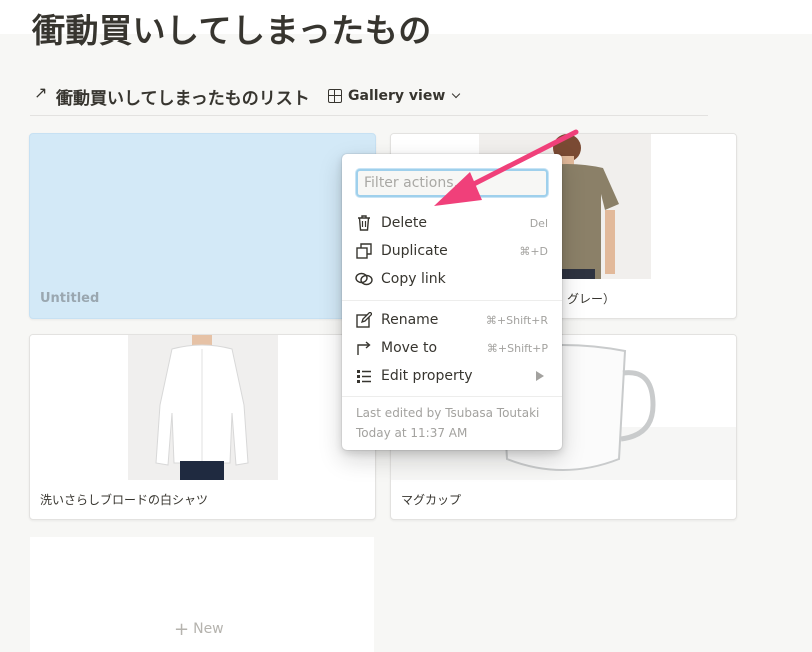  What do you see at coordinates (124, 500) in the screenshot?
I see `card-title: 洗いさらしブロードの白シャツ` at bounding box center [124, 500].